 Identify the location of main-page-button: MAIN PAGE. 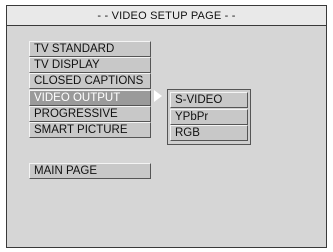
(90, 171).